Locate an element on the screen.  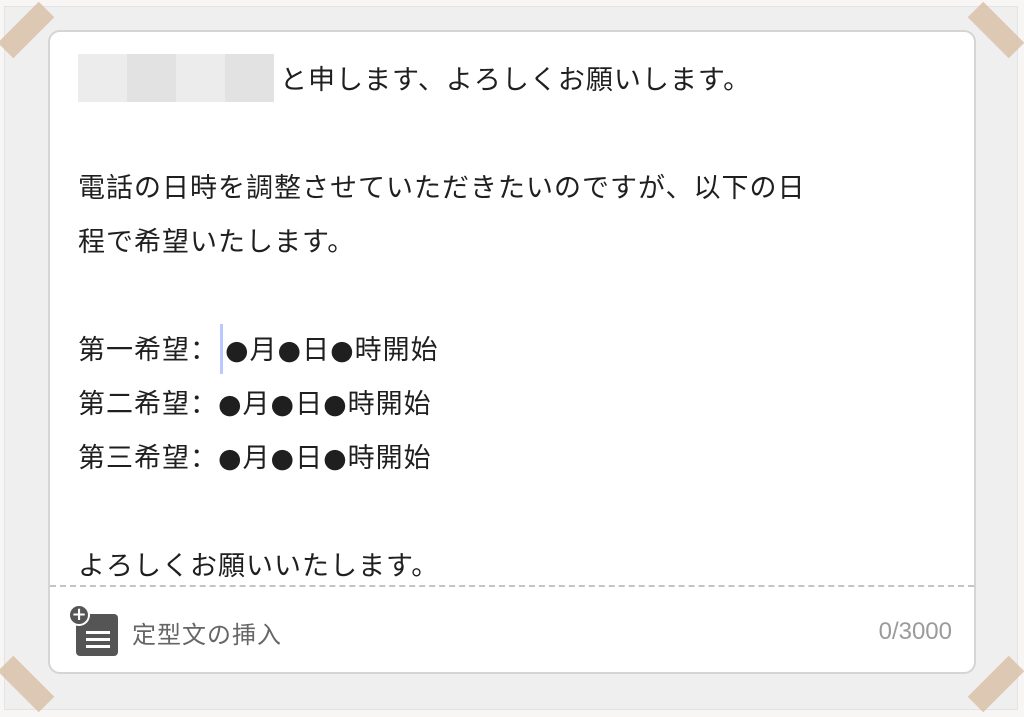
first-preference-value: ●月●日●時開始 is located at coordinates (332, 350).